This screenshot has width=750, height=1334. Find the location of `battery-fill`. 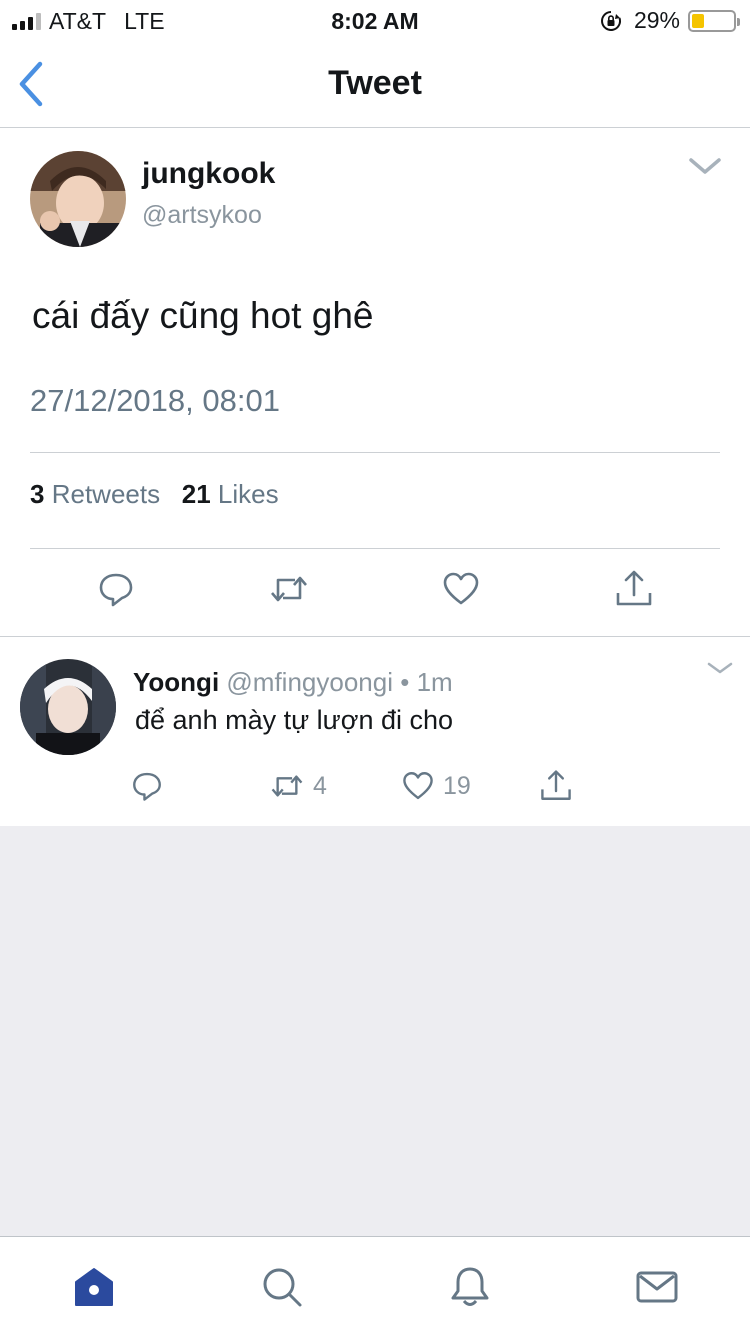

battery-fill is located at coordinates (698, 20).